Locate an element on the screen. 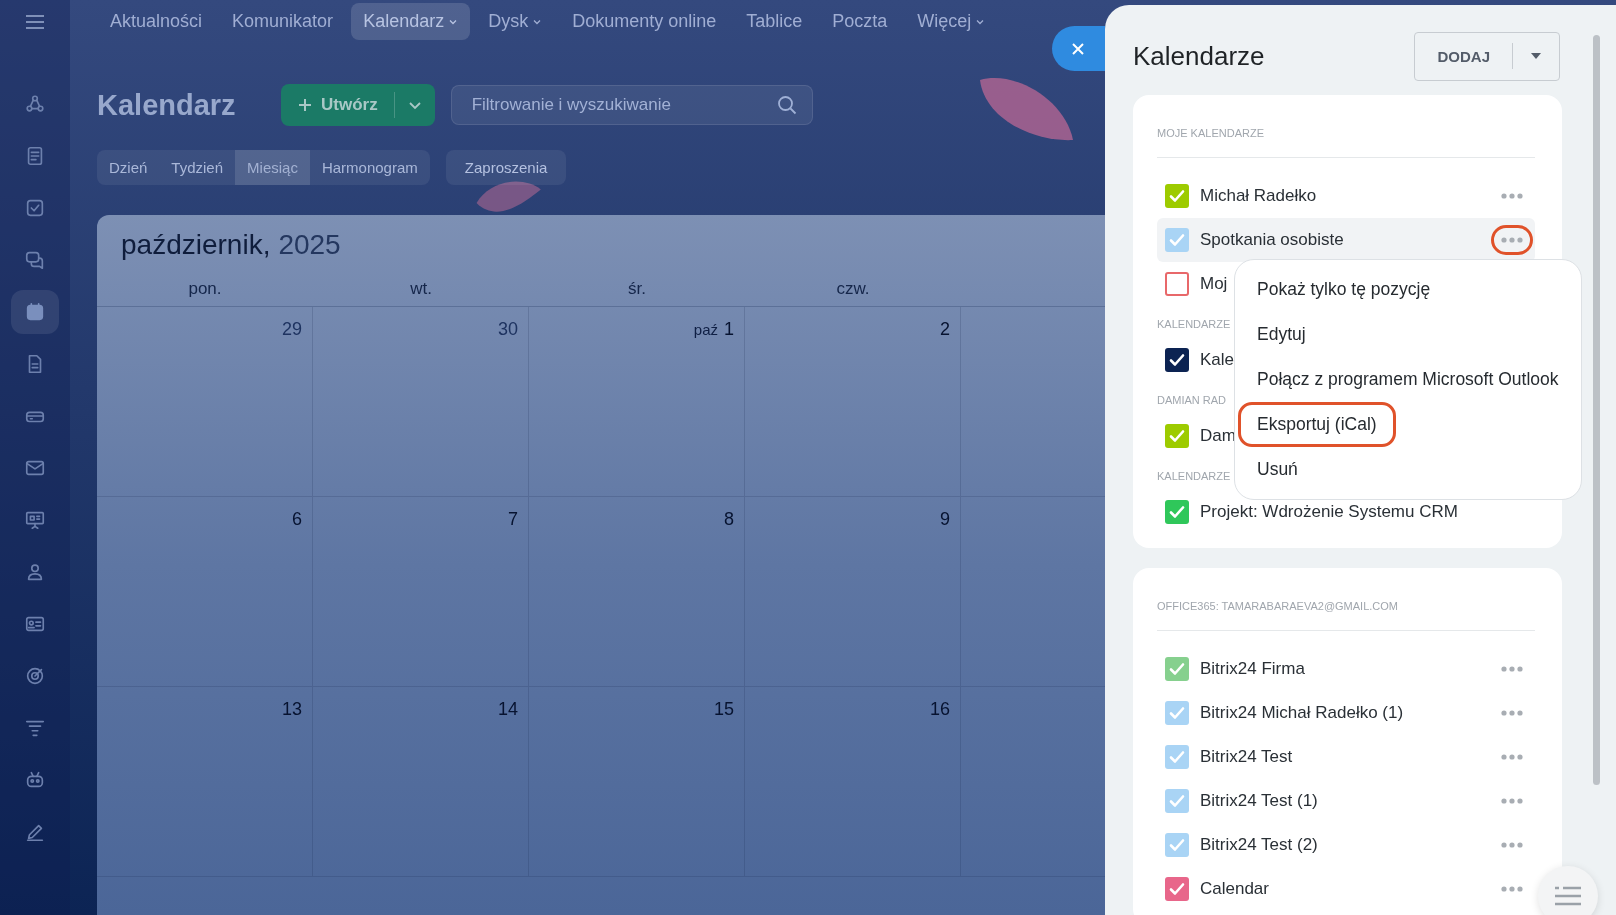 This screenshot has height=915, width=1616. weekday-label: wt. is located at coordinates (421, 288).